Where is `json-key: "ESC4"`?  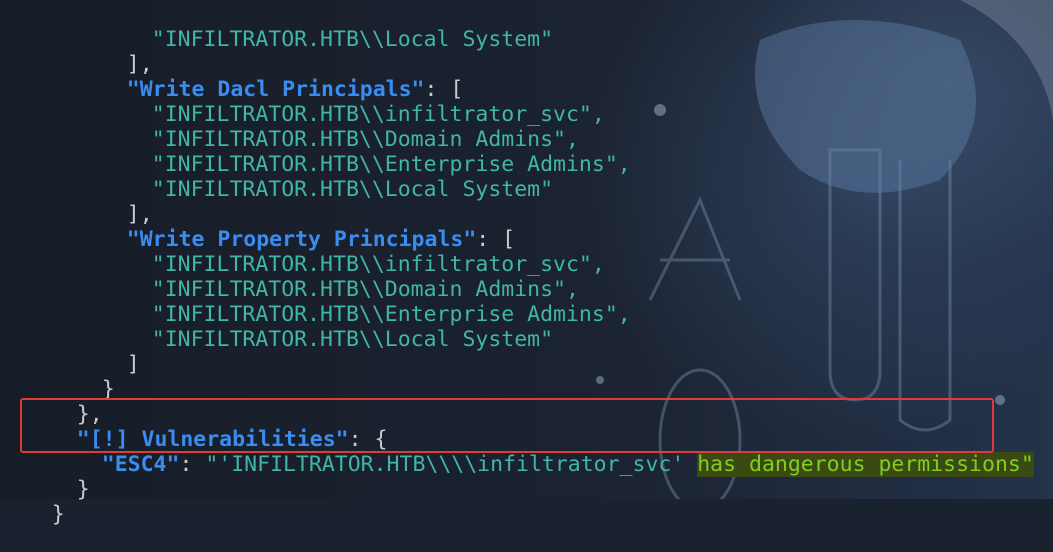 json-key: "ESC4" is located at coordinates (140, 464).